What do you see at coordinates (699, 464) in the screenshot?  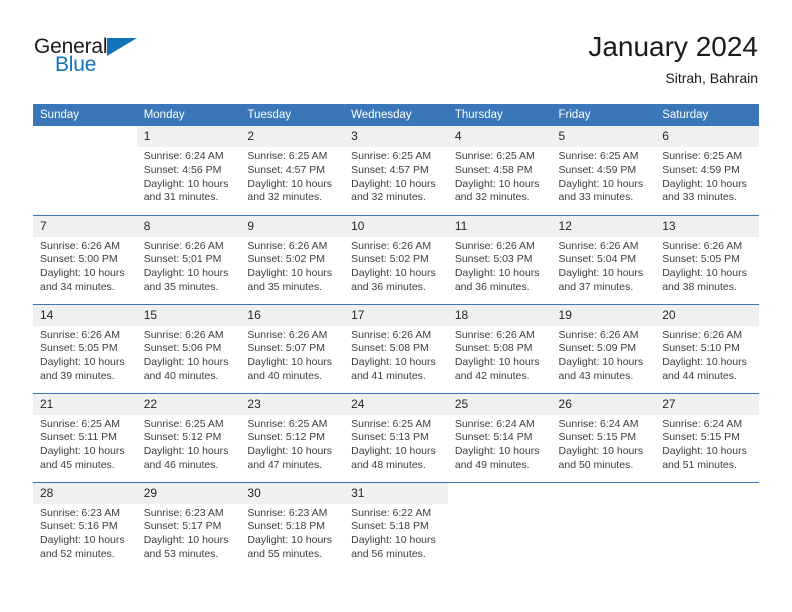 I see `daylight-duration-line2: and 51 minutes.` at bounding box center [699, 464].